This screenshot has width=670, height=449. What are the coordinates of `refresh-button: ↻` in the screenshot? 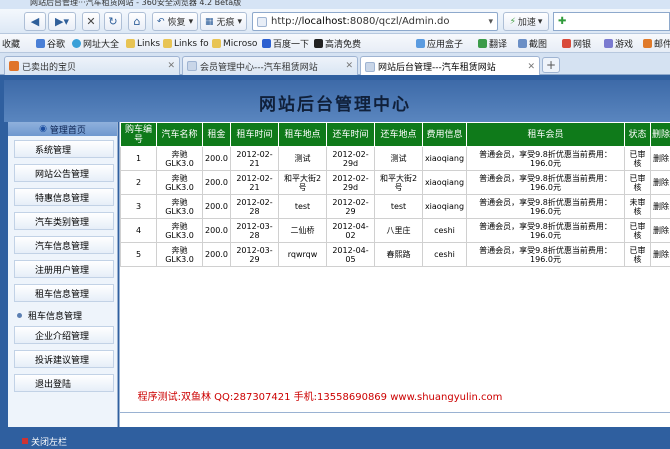 It's located at (113, 21).